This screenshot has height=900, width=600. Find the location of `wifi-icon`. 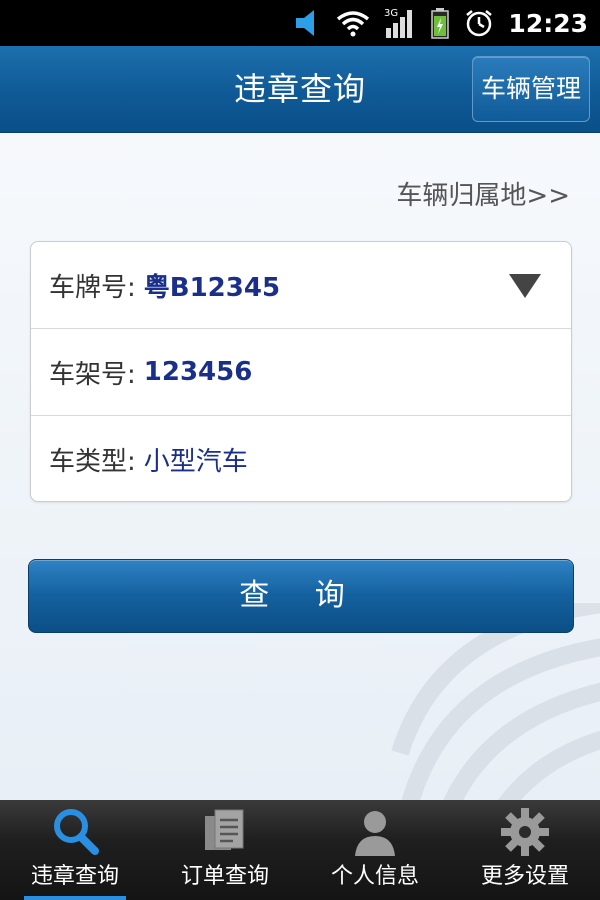

wifi-icon is located at coordinates (353, 23).